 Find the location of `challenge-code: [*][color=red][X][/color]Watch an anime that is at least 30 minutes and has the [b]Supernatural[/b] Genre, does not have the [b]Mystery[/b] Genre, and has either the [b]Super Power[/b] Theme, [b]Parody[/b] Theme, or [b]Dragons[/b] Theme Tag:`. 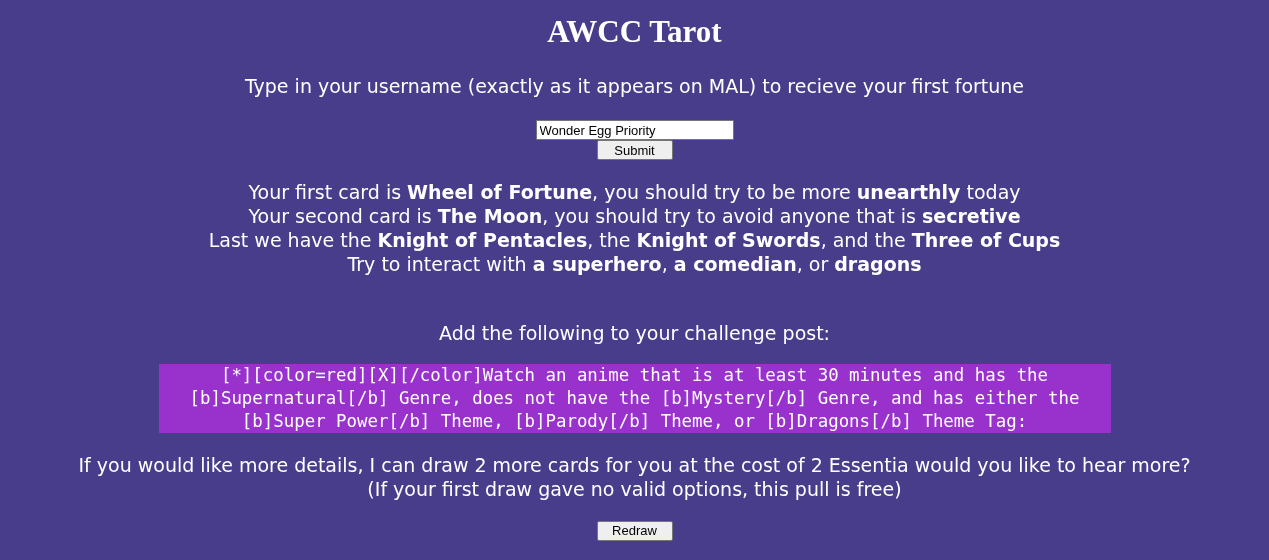

challenge-code: [*][color=red][X][/color]Watch an anime that is at least 30 minutes and has the [b]Supernatural[/b] Genre, does not have the [b]Mystery[/b] Genre, and has either the [b]Super Power[/b] Theme, [b]Parody[/b] Theme, or [b]Dragons[/b] Theme Tag: is located at coordinates (634, 399).